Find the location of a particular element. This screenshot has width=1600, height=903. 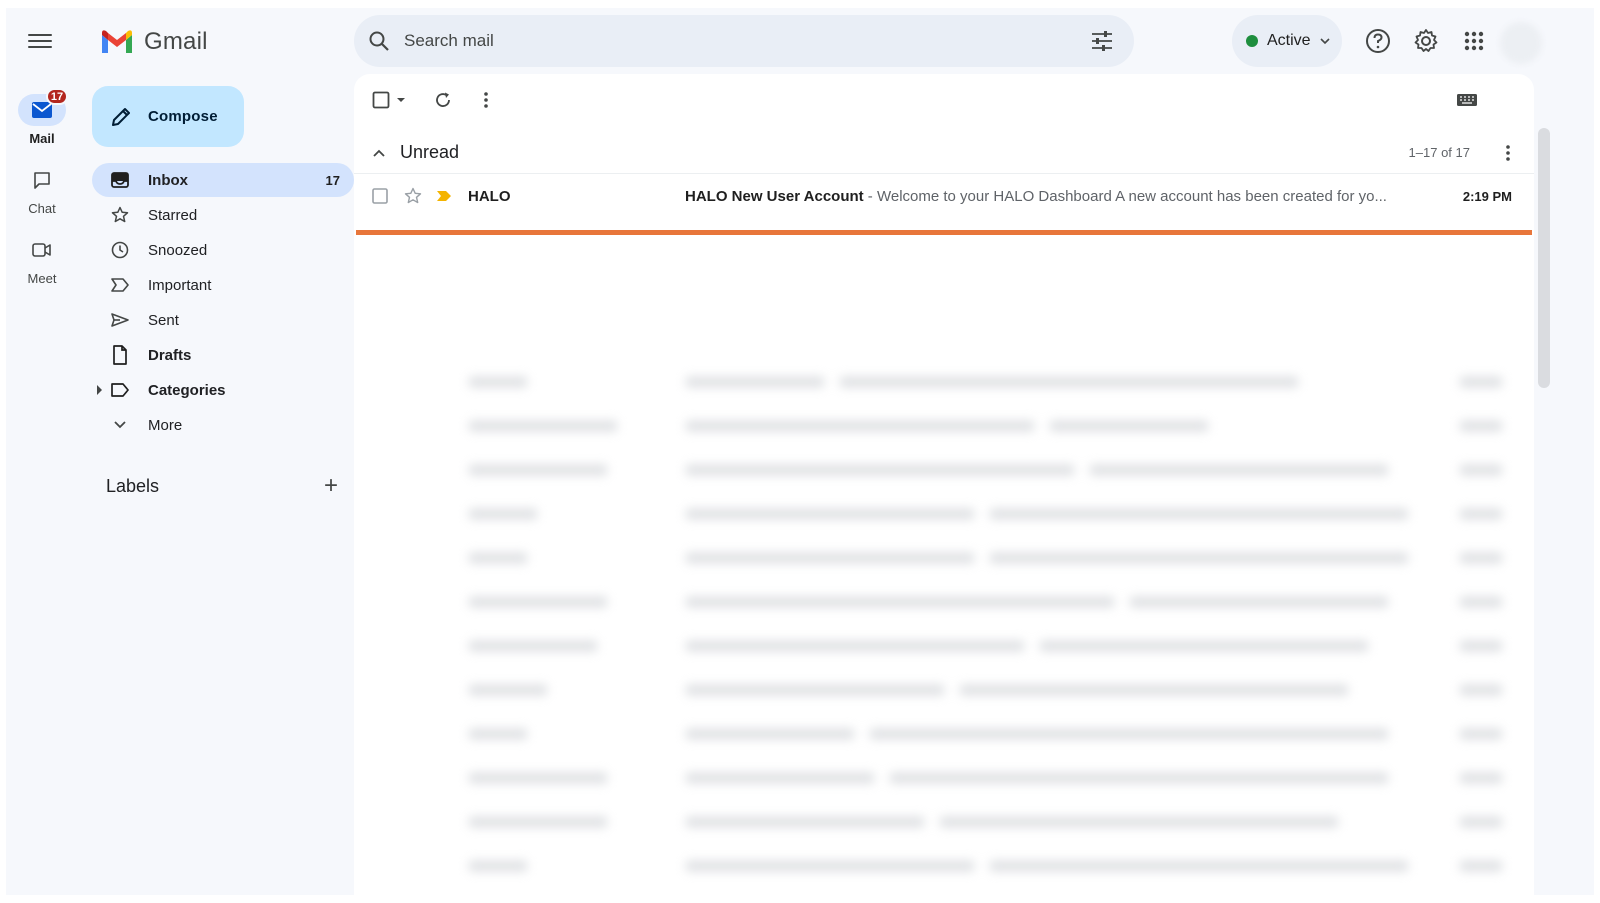

search-icon is located at coordinates (379, 41).